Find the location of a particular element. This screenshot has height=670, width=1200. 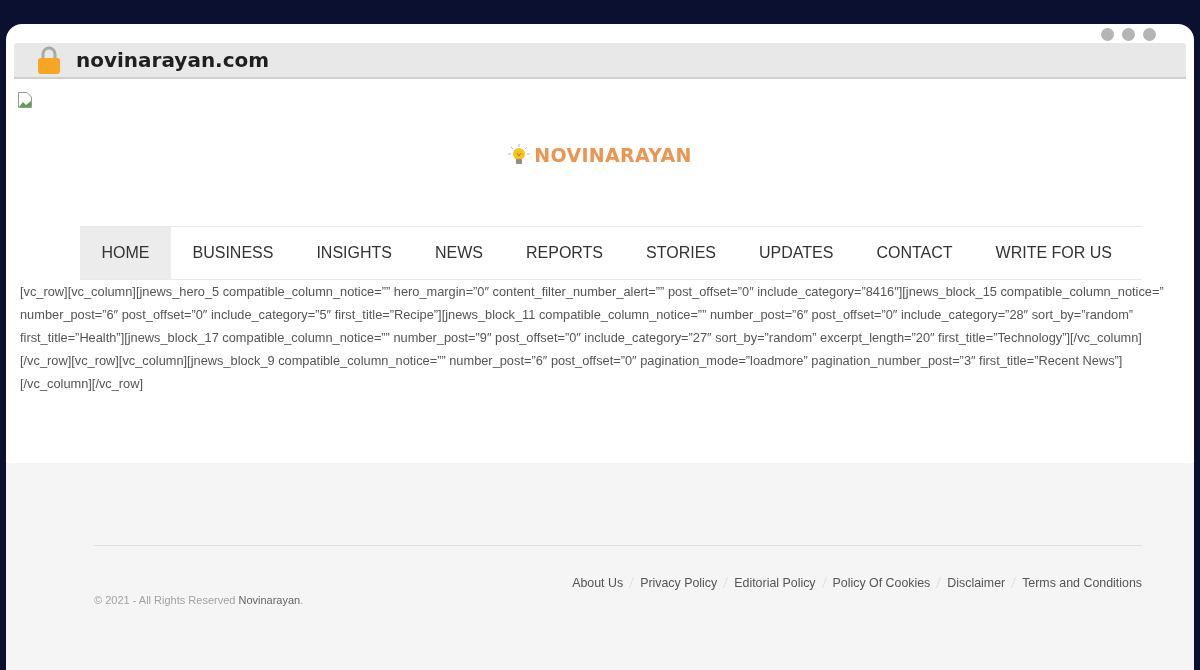

nav-link: CONTACT is located at coordinates (914, 252).